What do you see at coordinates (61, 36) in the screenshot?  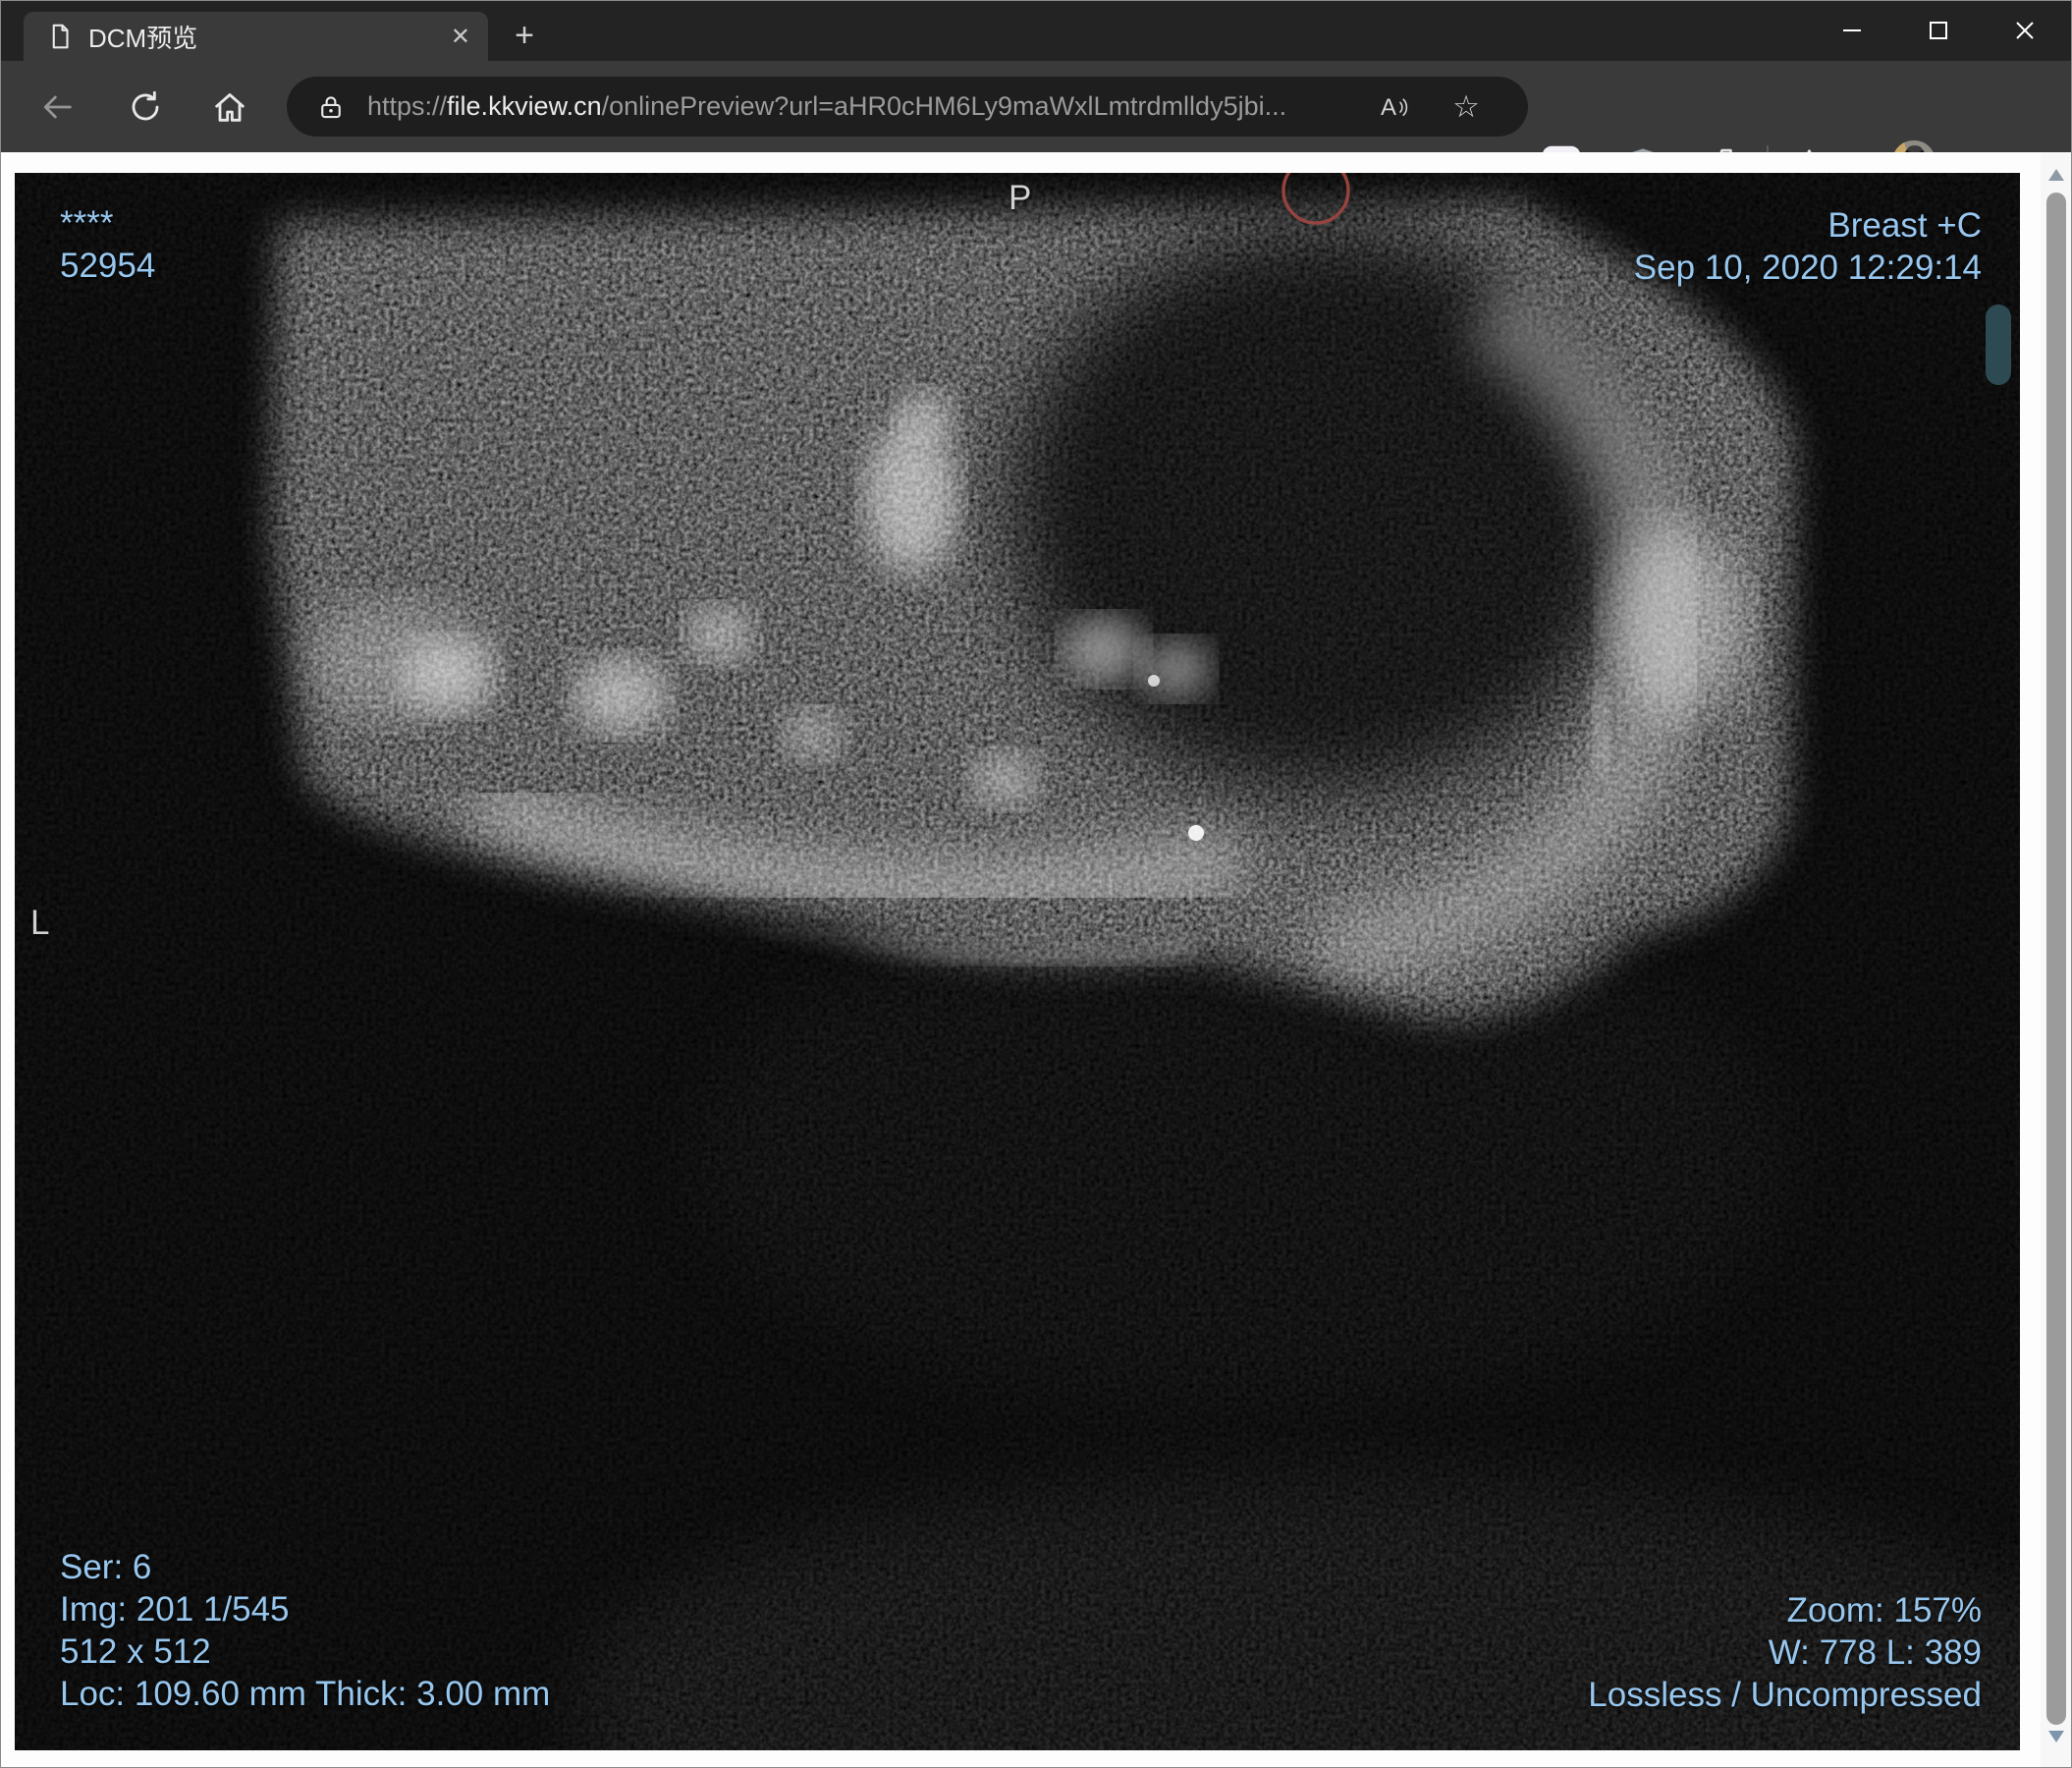 I see `document-icon` at bounding box center [61, 36].